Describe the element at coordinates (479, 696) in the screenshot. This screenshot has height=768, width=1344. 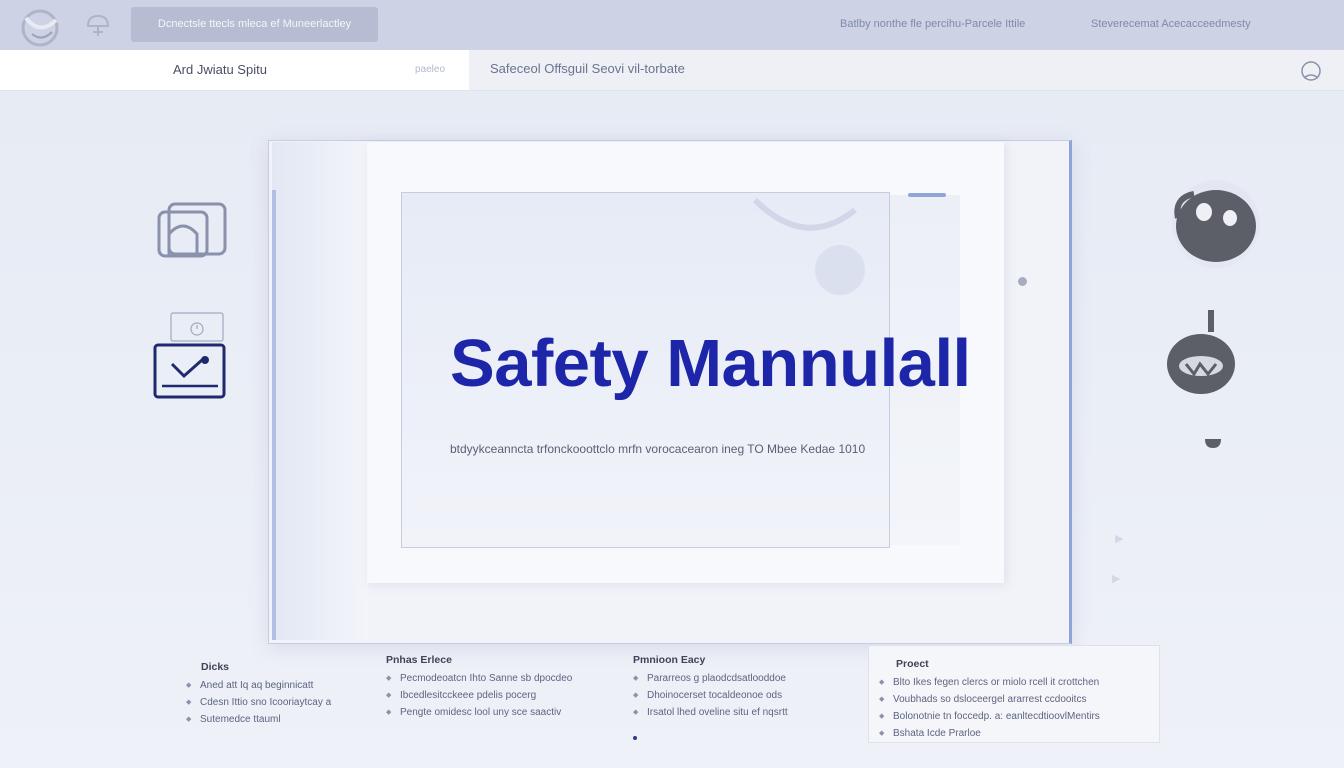
I see `list-item: Ibcedlesitcckeee pdelis pocerg` at that location.